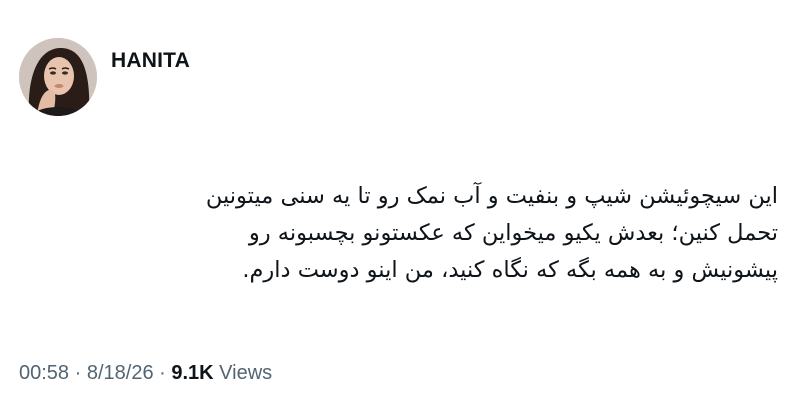 The width and height of the screenshot is (800, 403). I want to click on tweet-meta: 00:58 · 8/18/26 · 9.1K Views, so click(145, 373).